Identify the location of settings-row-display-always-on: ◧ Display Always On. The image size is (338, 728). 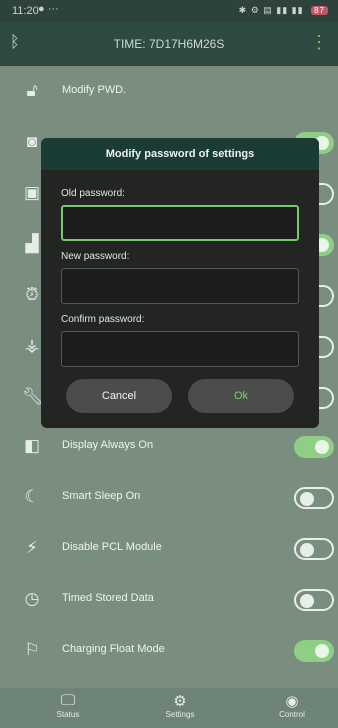
(169, 446).